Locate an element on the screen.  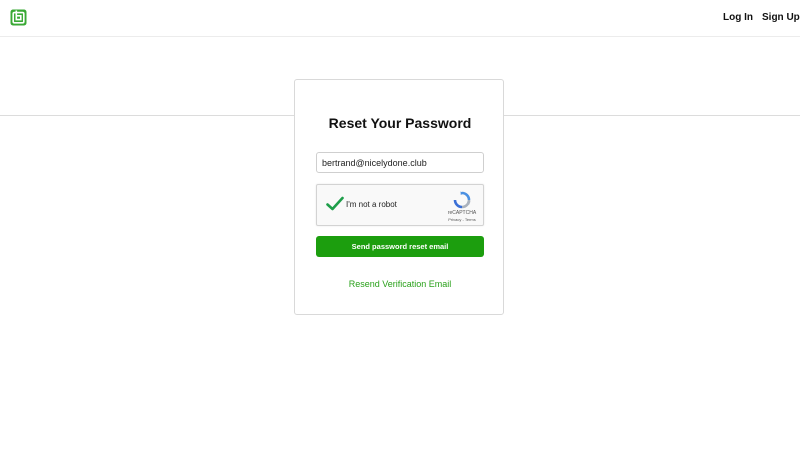
recaptcha-checkmark-icon is located at coordinates (335, 204).